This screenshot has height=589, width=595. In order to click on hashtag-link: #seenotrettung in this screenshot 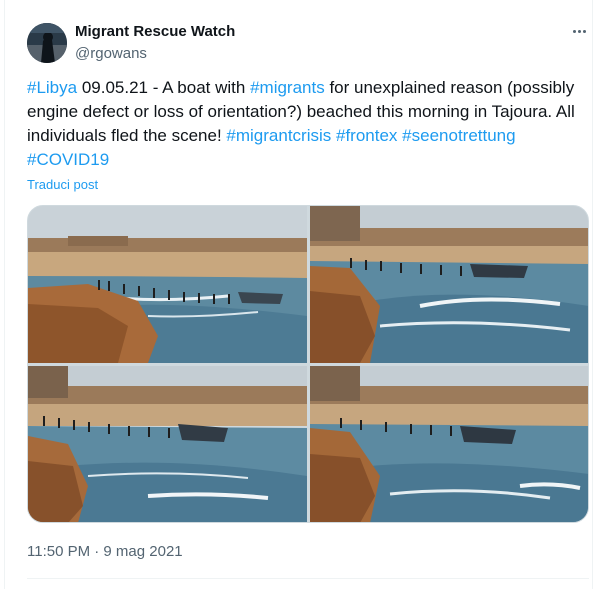, I will do `click(458, 135)`.